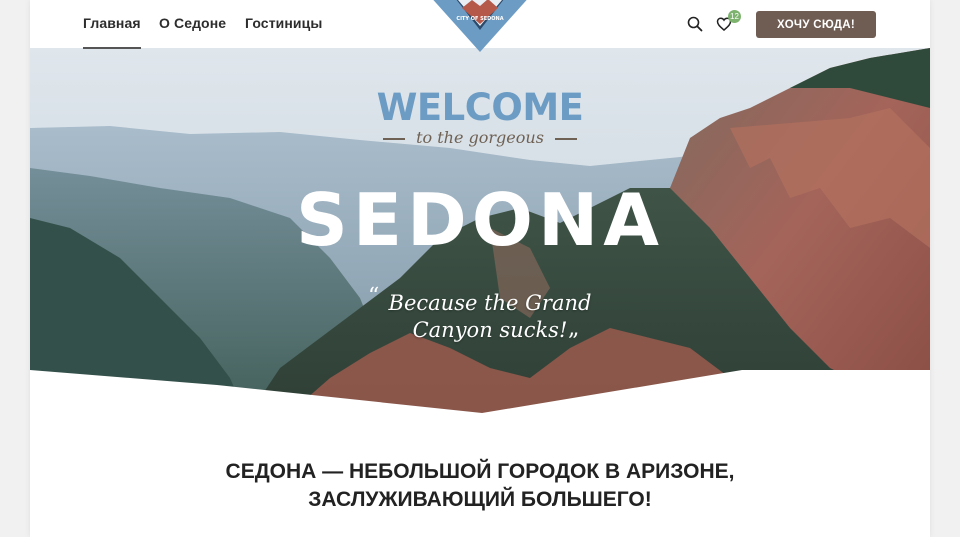  Describe the element at coordinates (480, 499) in the screenshot. I see `main-heading-line-2: ЗАСЛУЖИВАЮЩИЙ БОЛЬШЕГО!` at that location.